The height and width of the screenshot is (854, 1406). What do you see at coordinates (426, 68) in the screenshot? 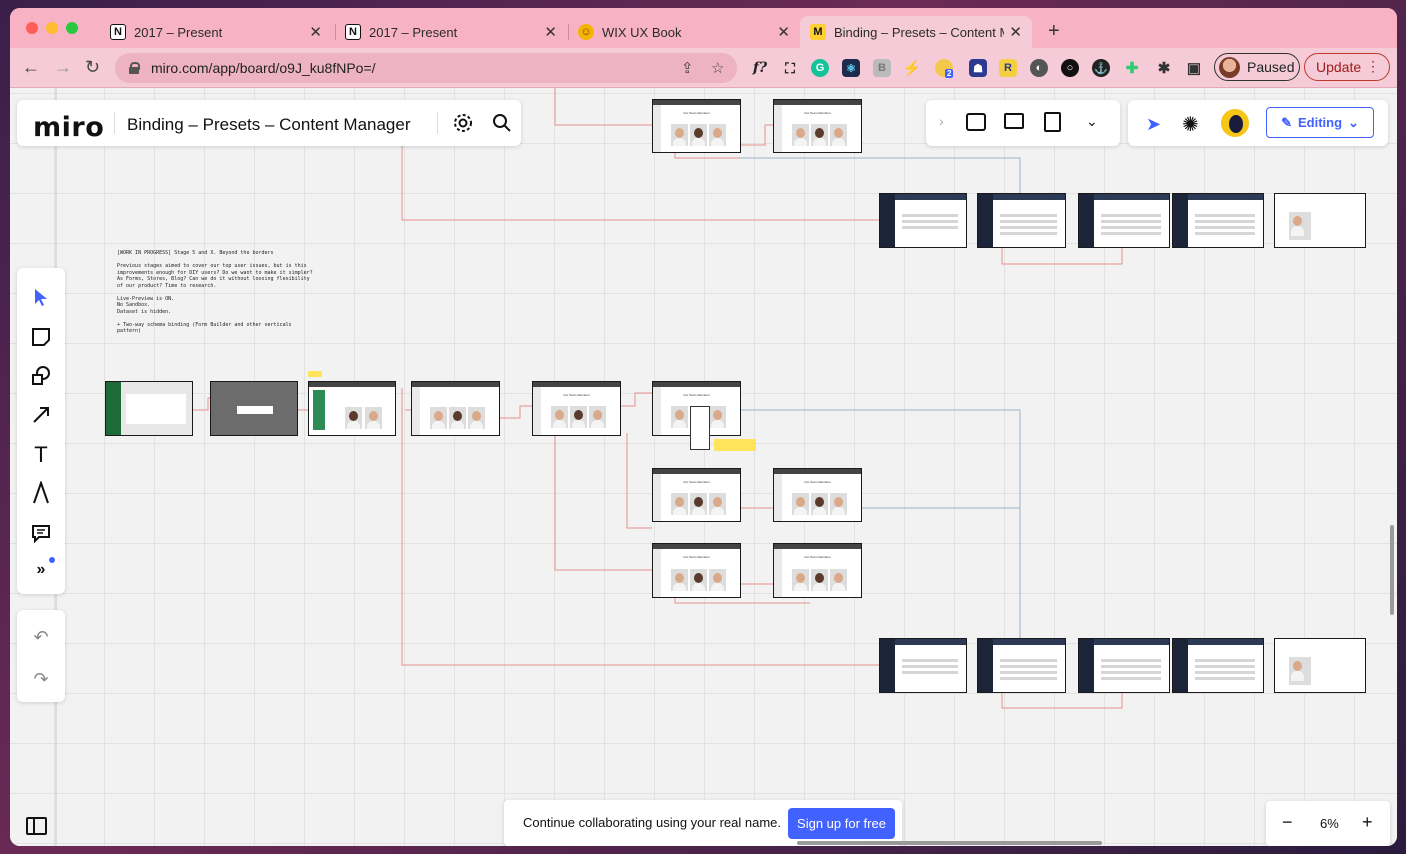
I see `address-bar: miro.com/app/board/o9J_ku8fNPo=/` at bounding box center [426, 68].